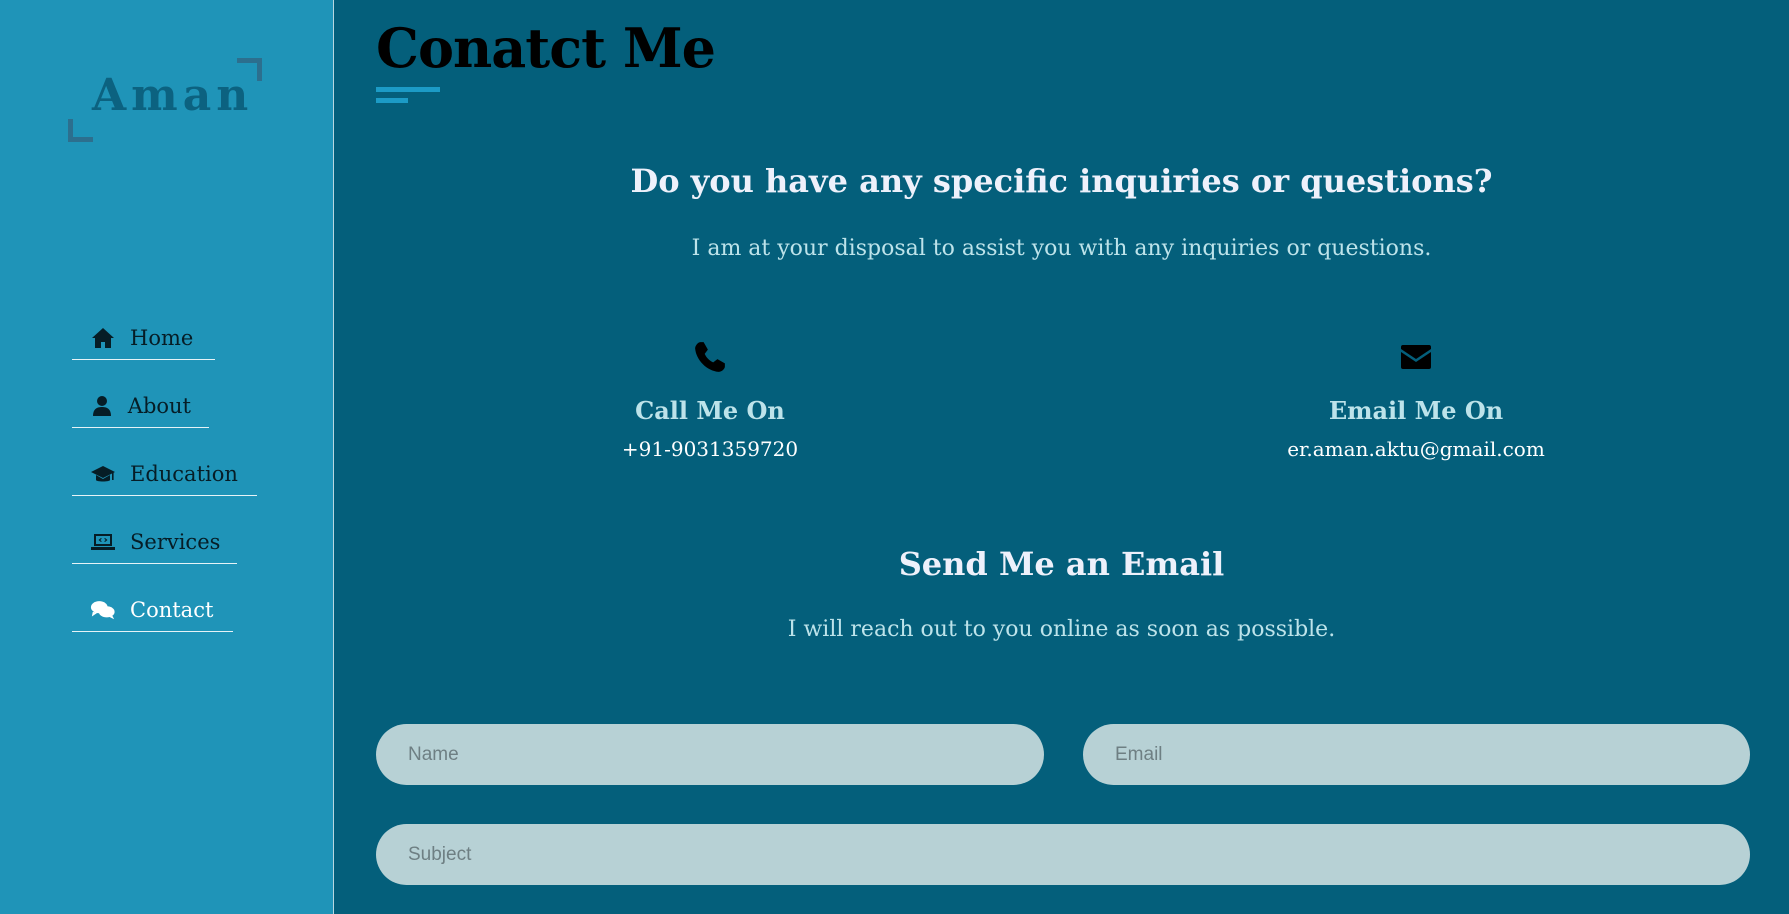 The width and height of the screenshot is (1789, 914). What do you see at coordinates (1416, 754) in the screenshot?
I see `email-input` at bounding box center [1416, 754].